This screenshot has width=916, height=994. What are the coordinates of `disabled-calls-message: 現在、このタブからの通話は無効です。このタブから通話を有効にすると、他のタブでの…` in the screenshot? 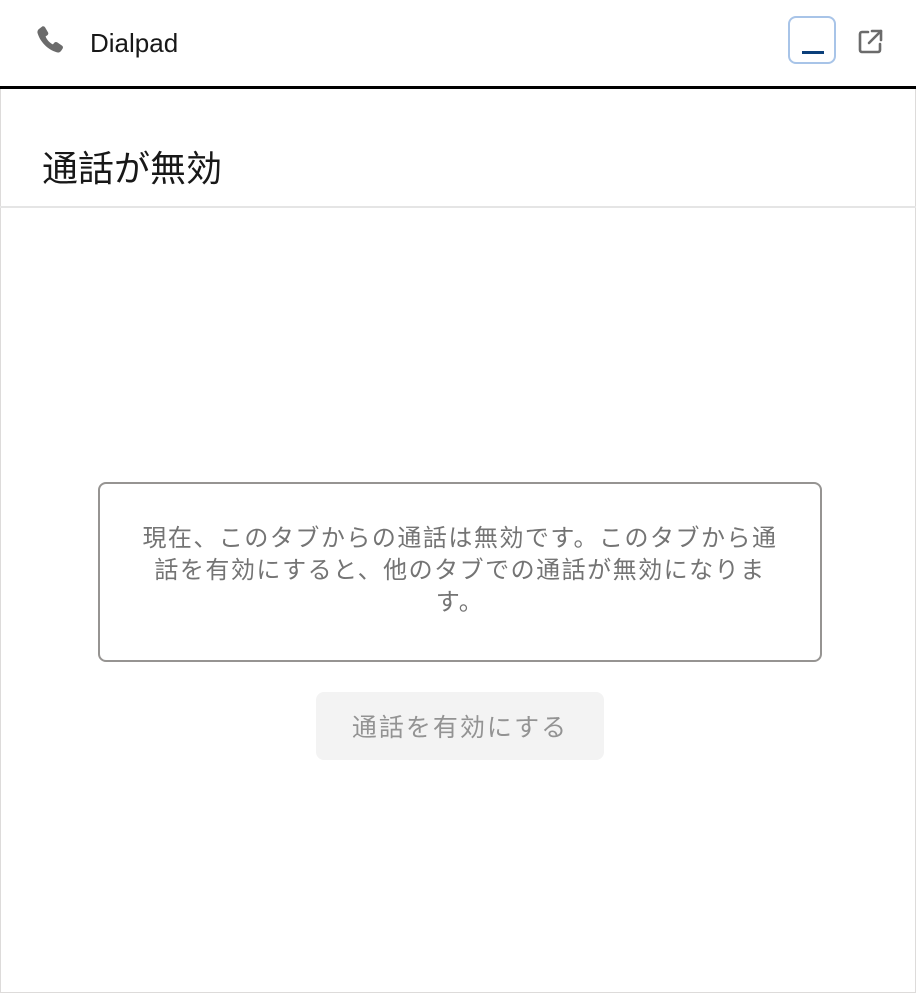 It's located at (460, 572).